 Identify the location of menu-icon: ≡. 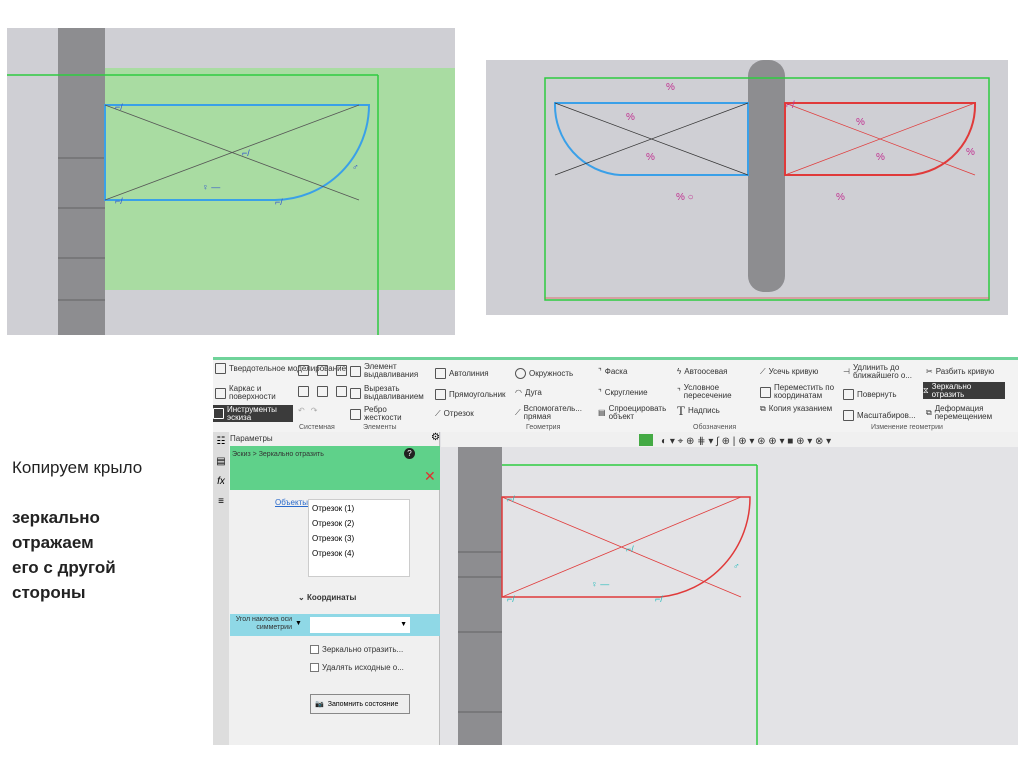
(221, 502).